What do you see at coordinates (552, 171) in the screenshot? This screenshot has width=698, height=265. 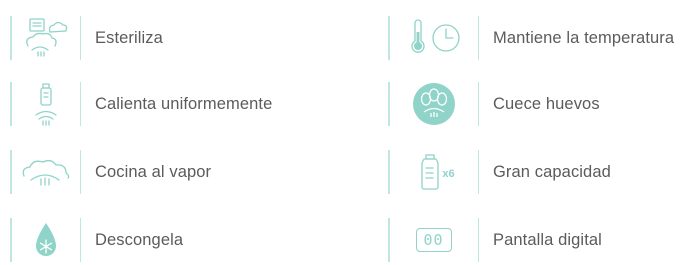 I see `feature-label: Gran capacidad` at bounding box center [552, 171].